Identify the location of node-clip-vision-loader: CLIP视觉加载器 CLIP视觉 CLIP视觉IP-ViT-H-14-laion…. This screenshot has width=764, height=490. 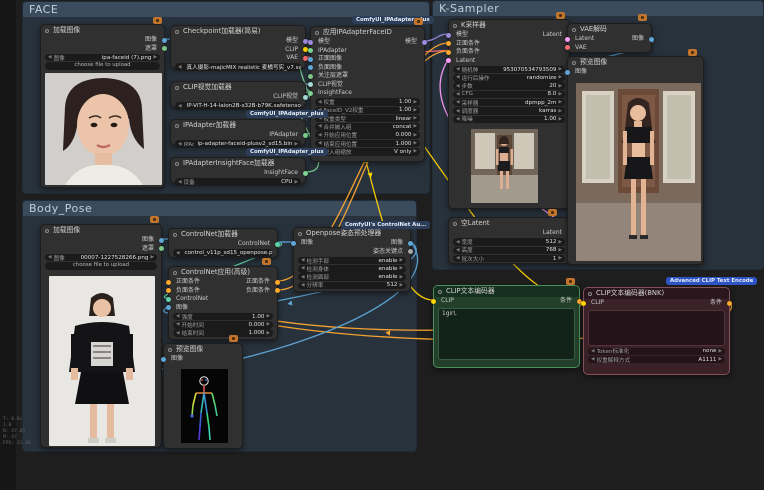
(239, 95).